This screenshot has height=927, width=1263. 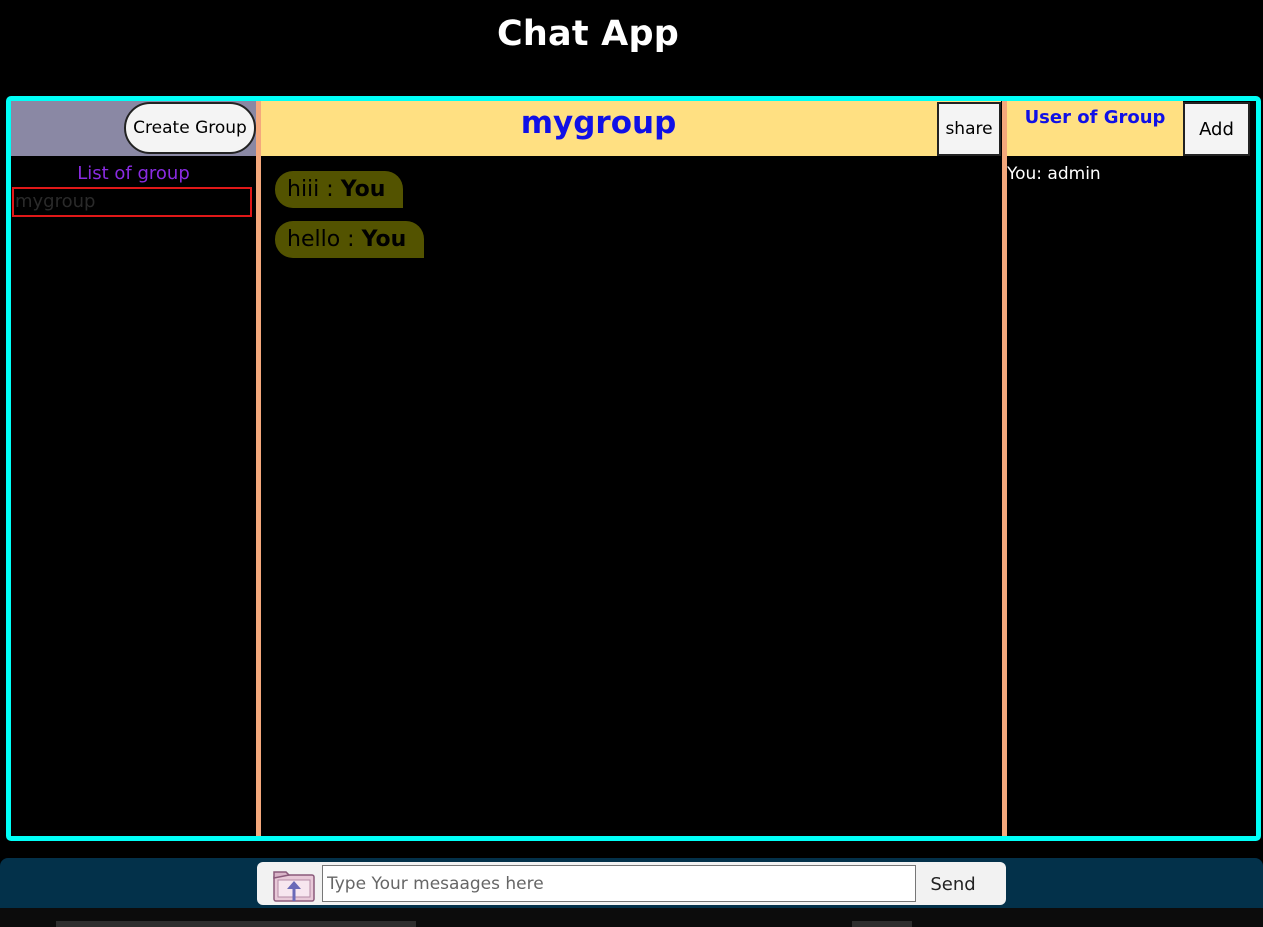 What do you see at coordinates (1095, 128) in the screenshot?
I see `members-title: User of Group` at bounding box center [1095, 128].